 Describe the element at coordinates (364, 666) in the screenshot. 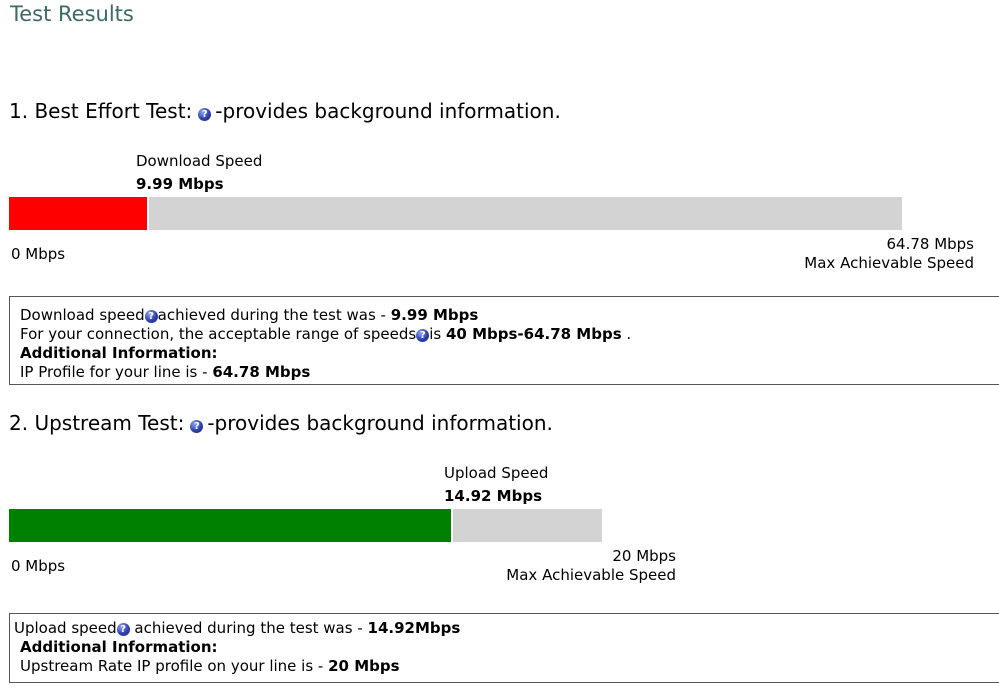

I see `upstream-ip-profile-value: 20 Mbps` at that location.